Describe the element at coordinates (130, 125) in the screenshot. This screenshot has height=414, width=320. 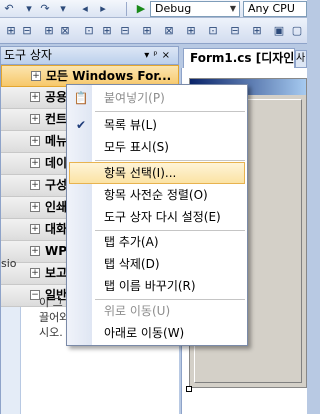
I see `menu-item-label: 목록 뷰(L)` at that location.